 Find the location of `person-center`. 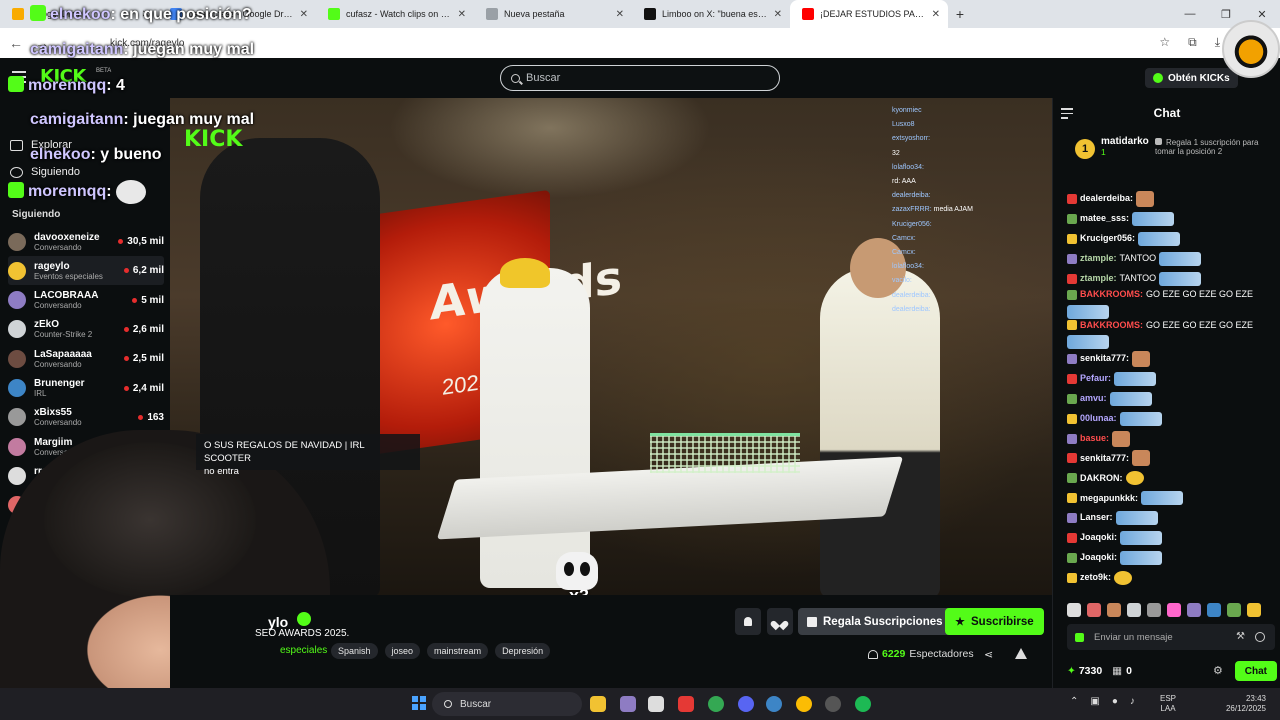

person-center is located at coordinates (535, 428).